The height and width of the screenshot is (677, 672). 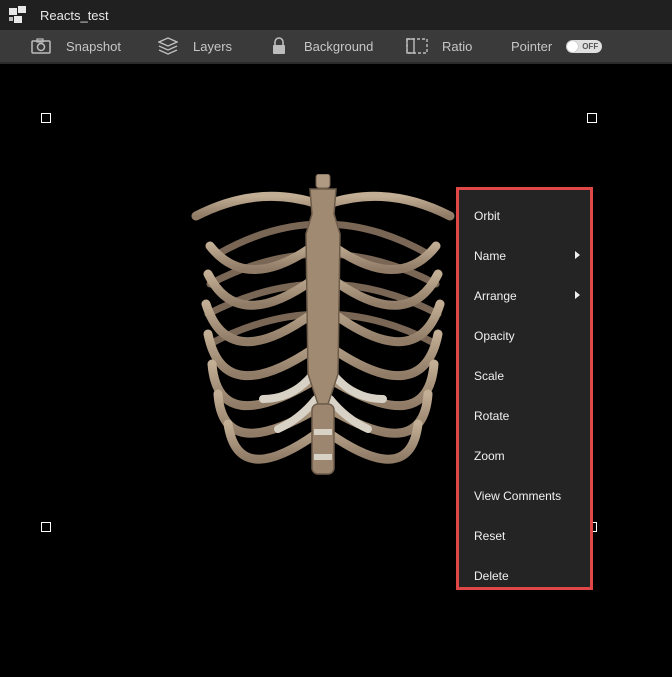 What do you see at coordinates (489, 376) in the screenshot?
I see `menu-item-label: Scale` at bounding box center [489, 376].